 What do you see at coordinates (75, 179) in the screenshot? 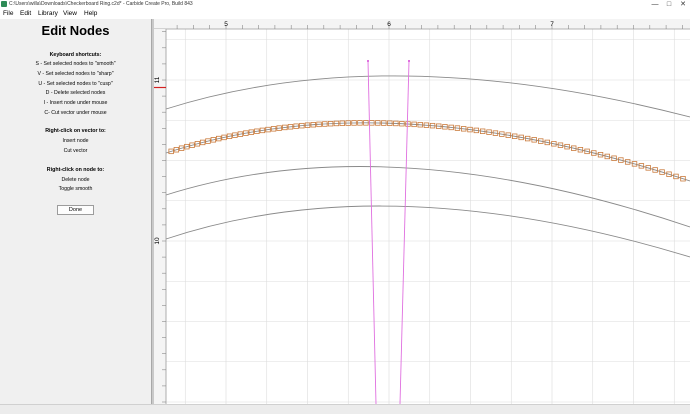
I see `node-action-delete: Delete node` at bounding box center [75, 179].